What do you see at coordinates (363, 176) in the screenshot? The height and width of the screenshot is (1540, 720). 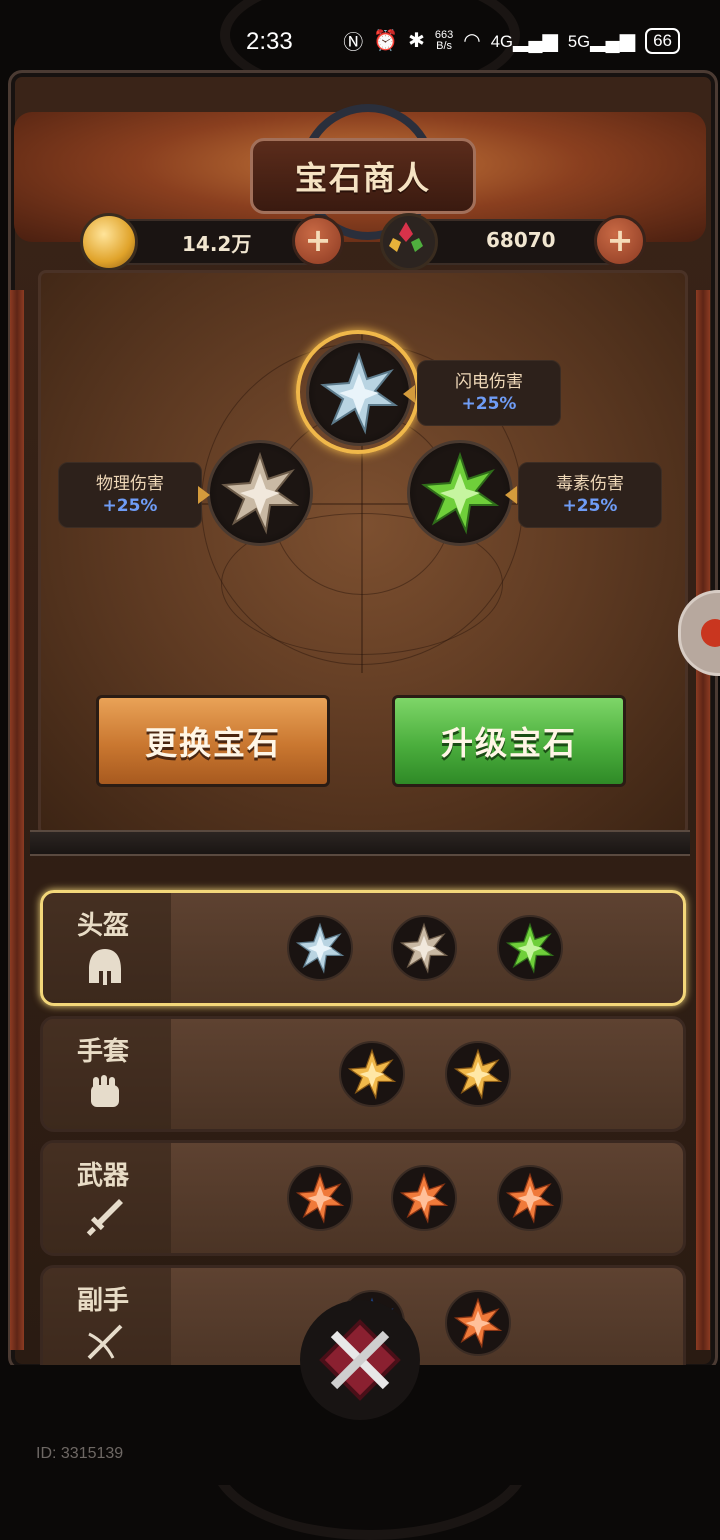 I see `page-title: 宝石商人` at bounding box center [363, 176].